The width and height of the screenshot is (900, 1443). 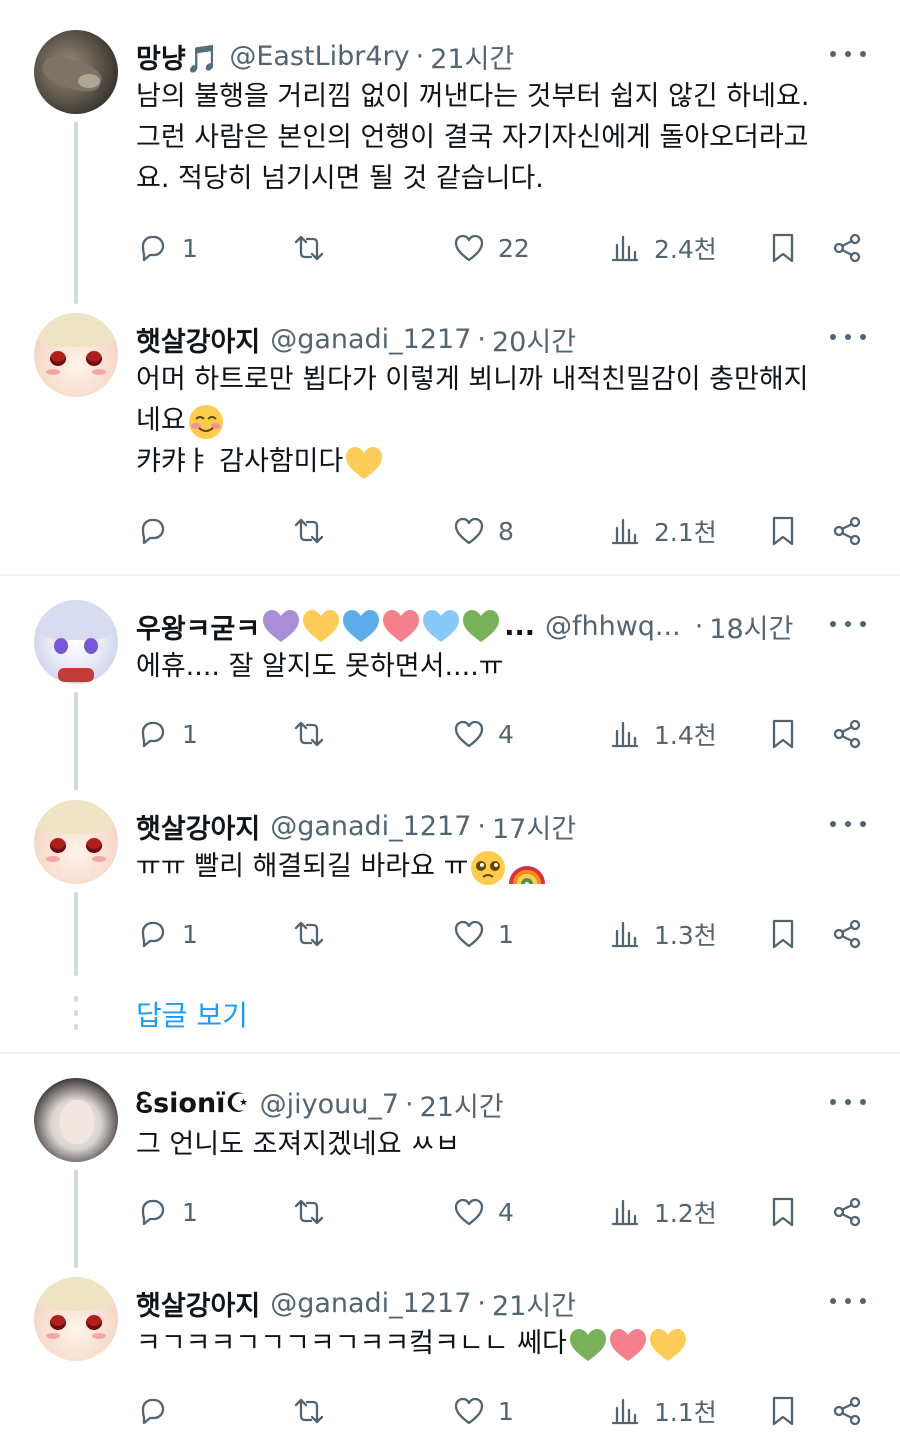 What do you see at coordinates (534, 339) in the screenshot?
I see `timestamp: 20시간` at bounding box center [534, 339].